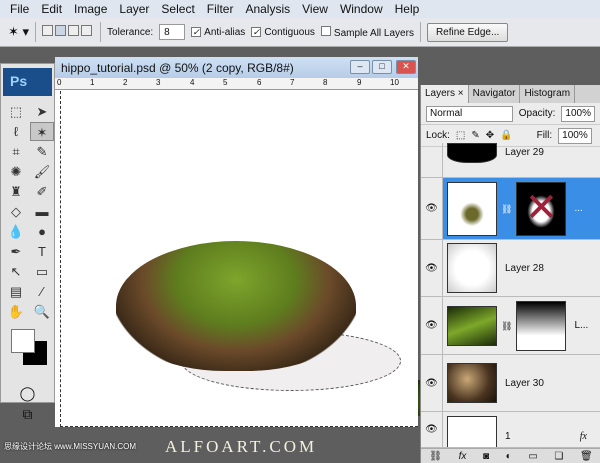  What do you see at coordinates (407, 9) in the screenshot?
I see `menu-help: Help` at bounding box center [407, 9].